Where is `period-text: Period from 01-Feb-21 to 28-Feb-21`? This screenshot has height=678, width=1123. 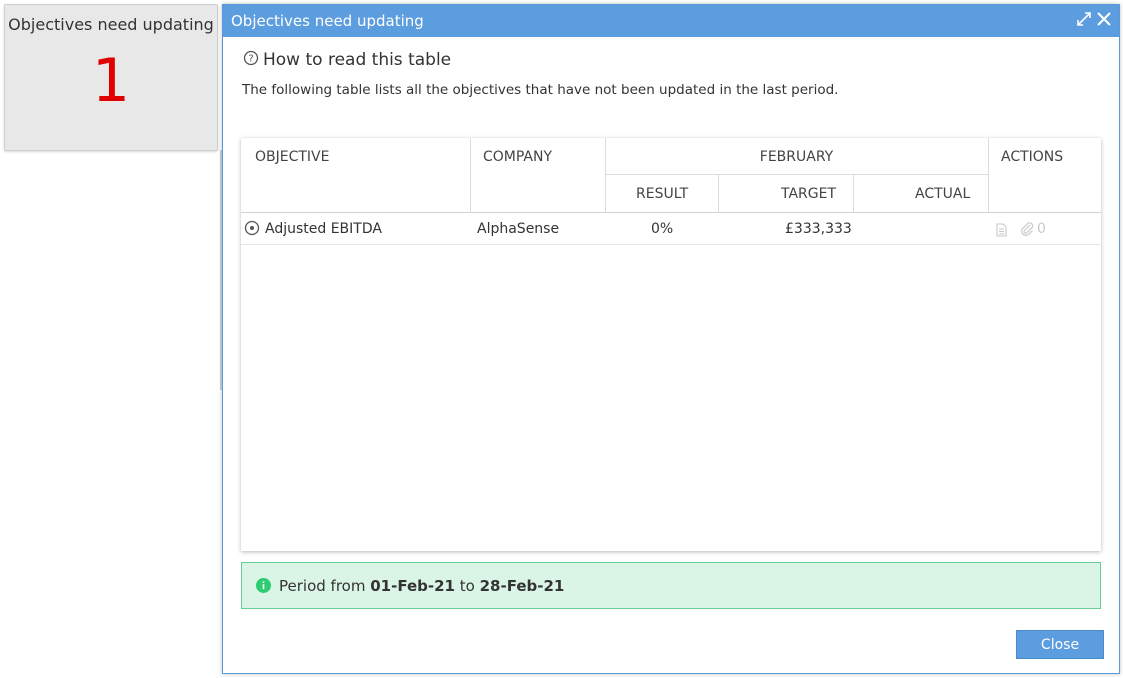
period-text: Period from 01-Feb-21 to 28-Feb-21 is located at coordinates (421, 586).